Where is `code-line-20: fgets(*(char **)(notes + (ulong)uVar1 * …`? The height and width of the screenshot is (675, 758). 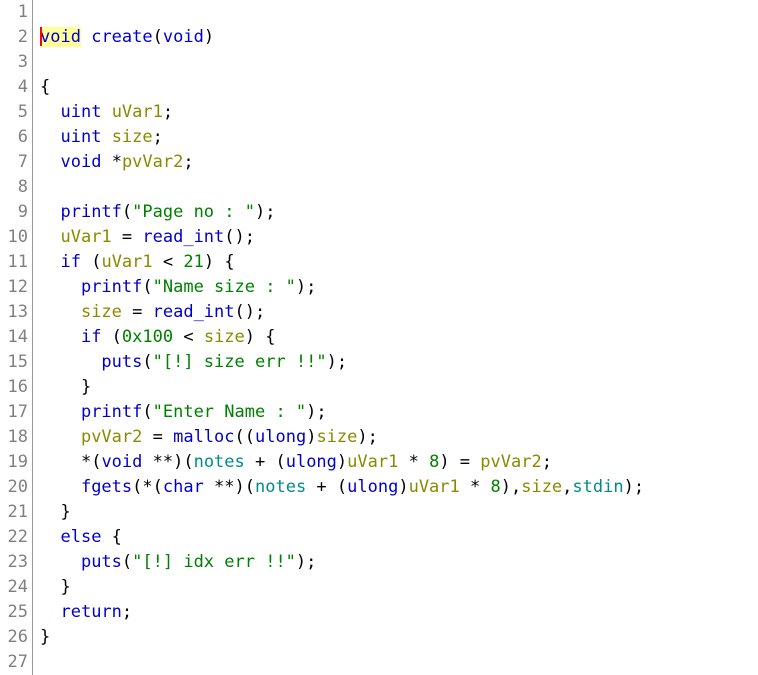
code-line-20: fgets(*(char **)(notes + (ulong)uVar1 * … is located at coordinates (399, 487).